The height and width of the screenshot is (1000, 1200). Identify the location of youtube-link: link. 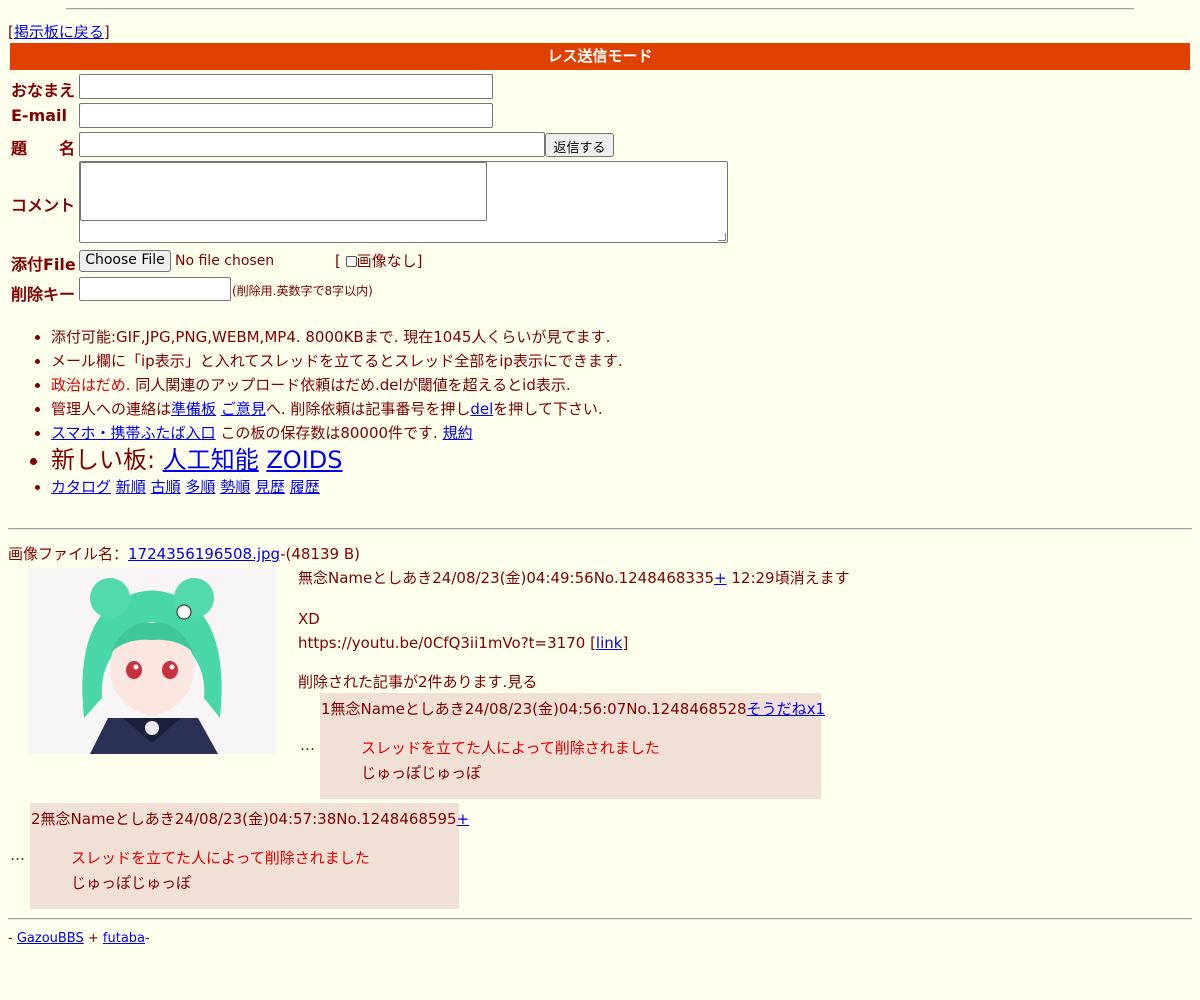
(609, 643).